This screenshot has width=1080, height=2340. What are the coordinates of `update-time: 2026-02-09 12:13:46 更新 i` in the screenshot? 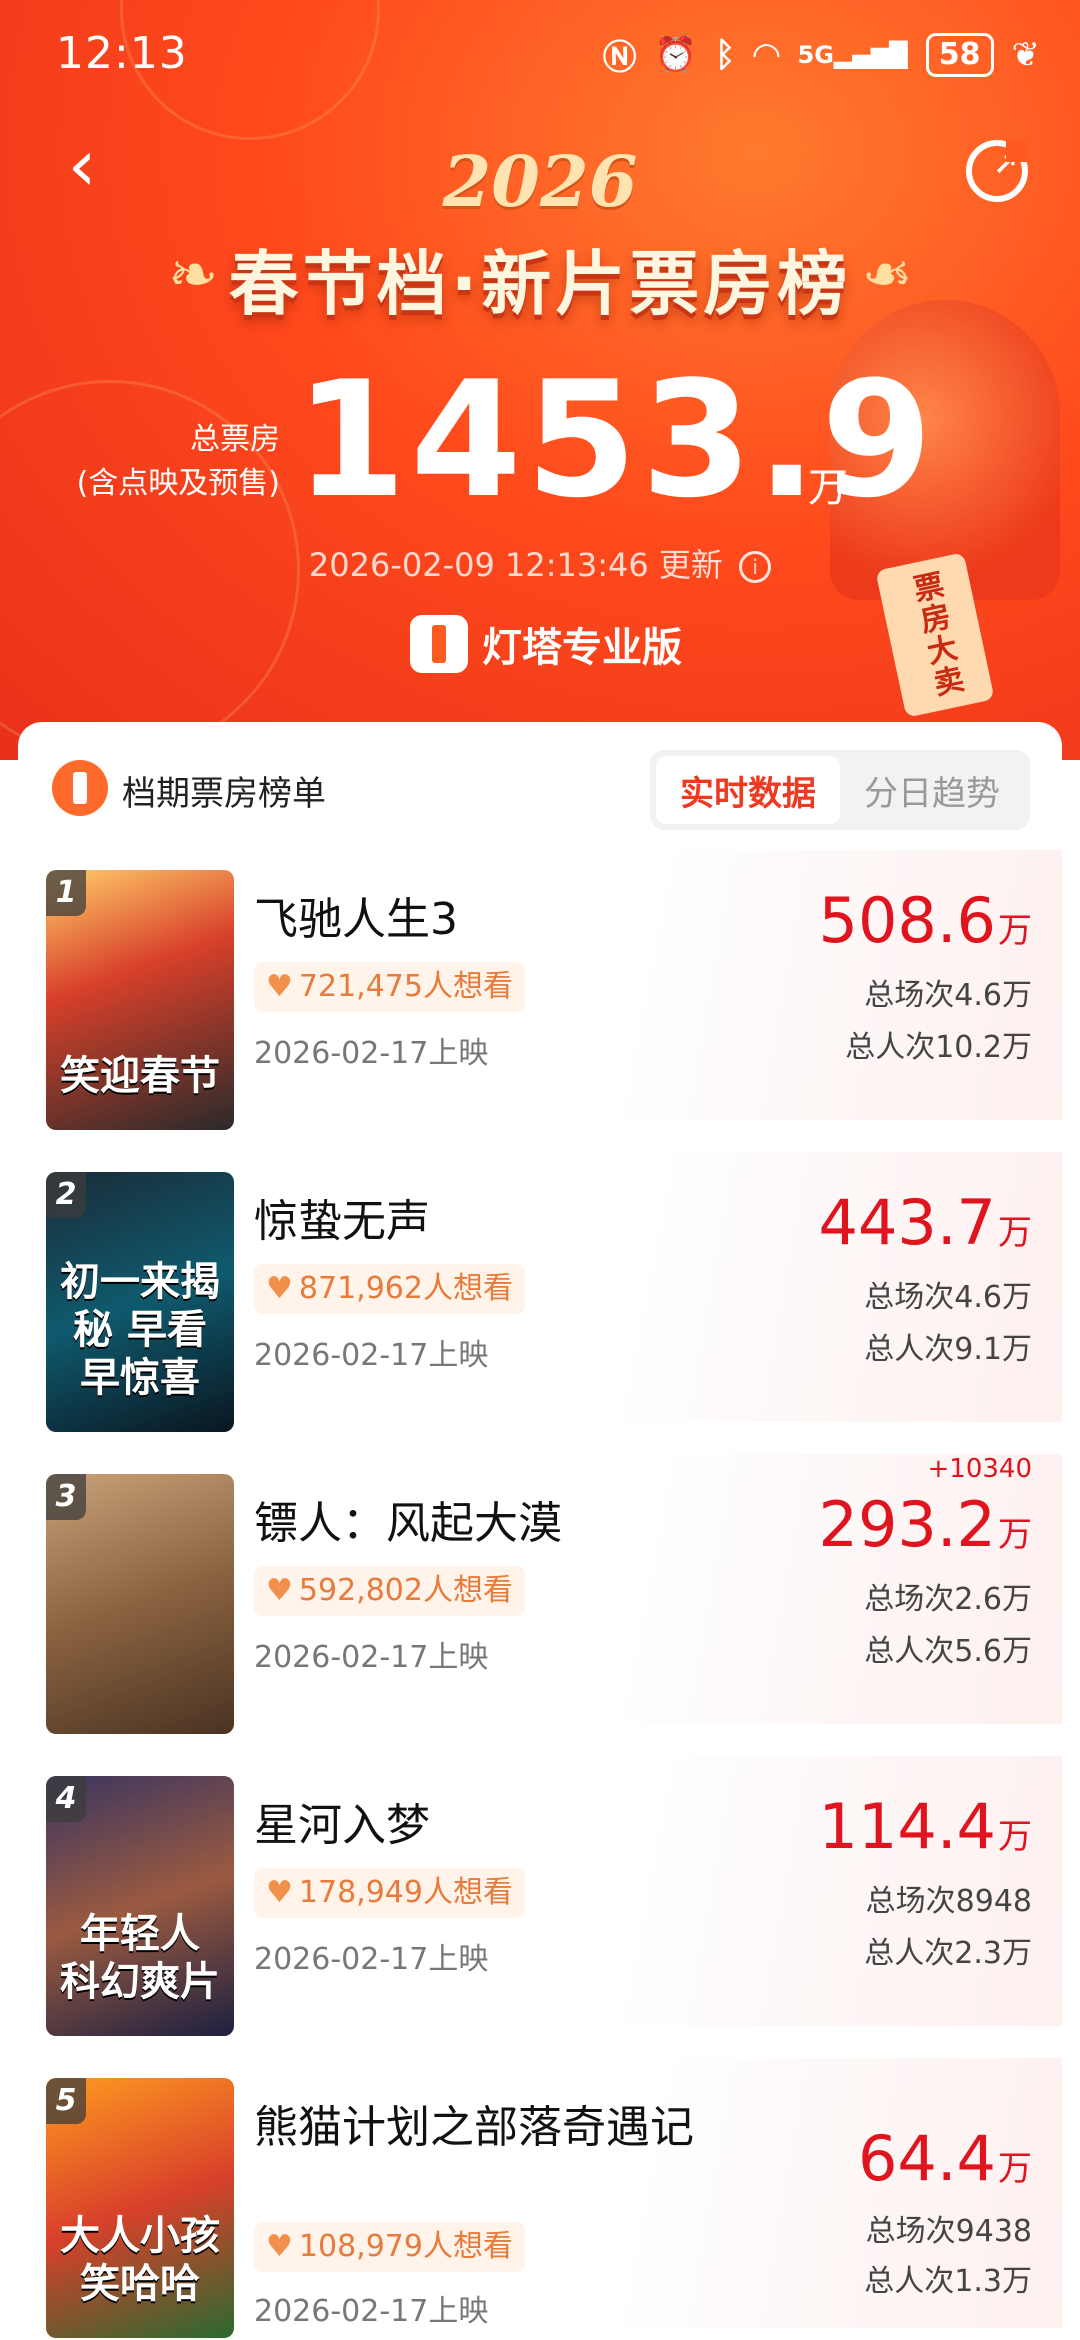 It's located at (540, 563).